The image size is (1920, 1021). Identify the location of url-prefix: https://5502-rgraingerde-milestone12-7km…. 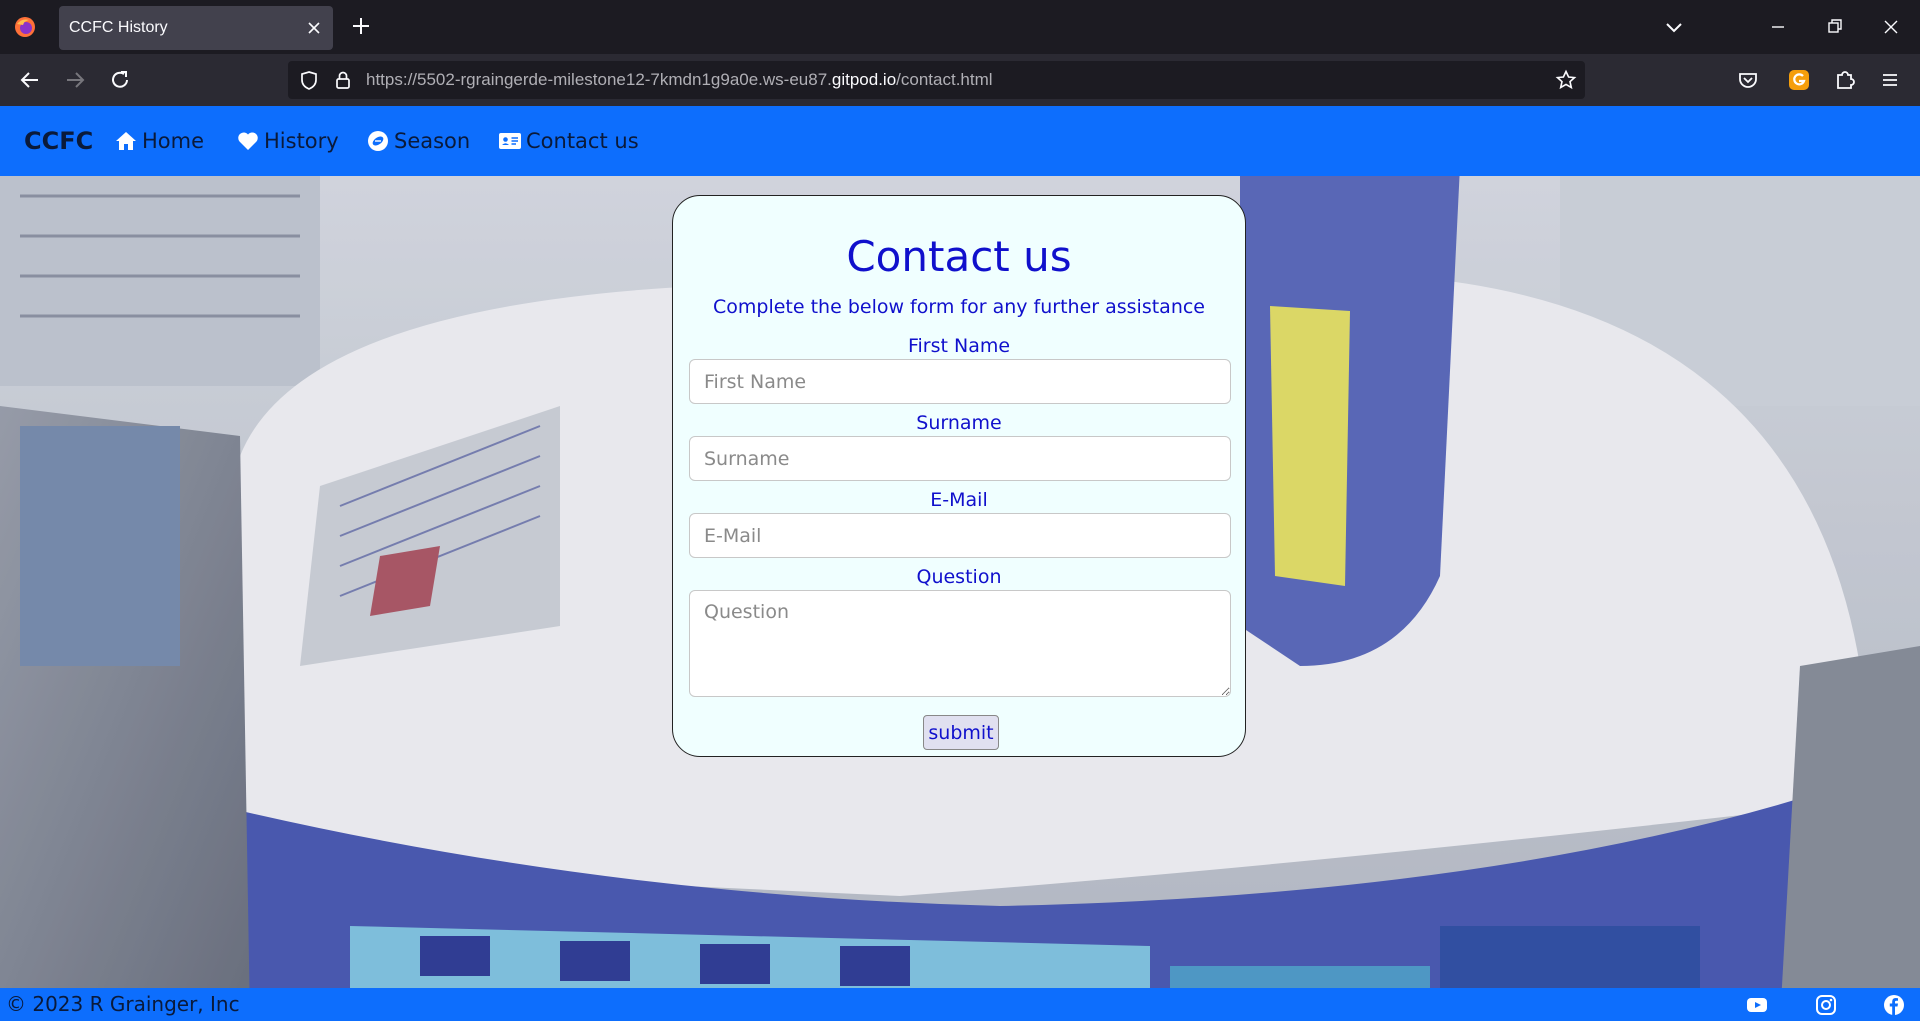
(599, 79).